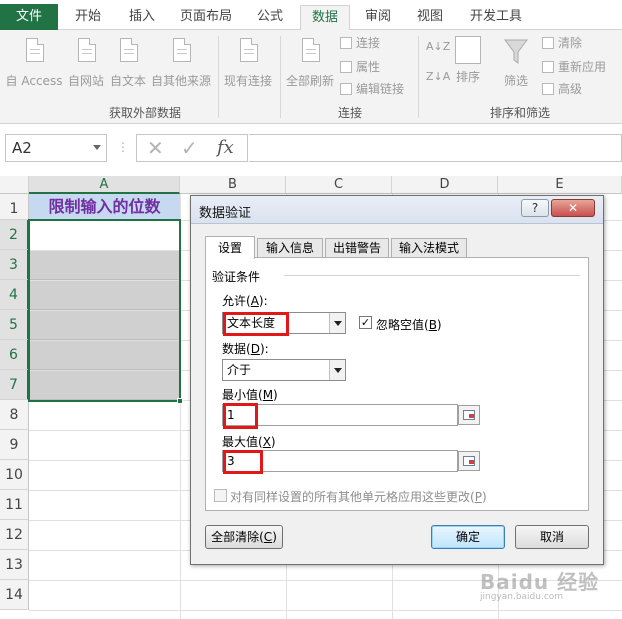 The height and width of the screenshot is (619, 622). Describe the element at coordinates (290, 248) in the screenshot. I see `tab-input-message: 输入信息` at that location.